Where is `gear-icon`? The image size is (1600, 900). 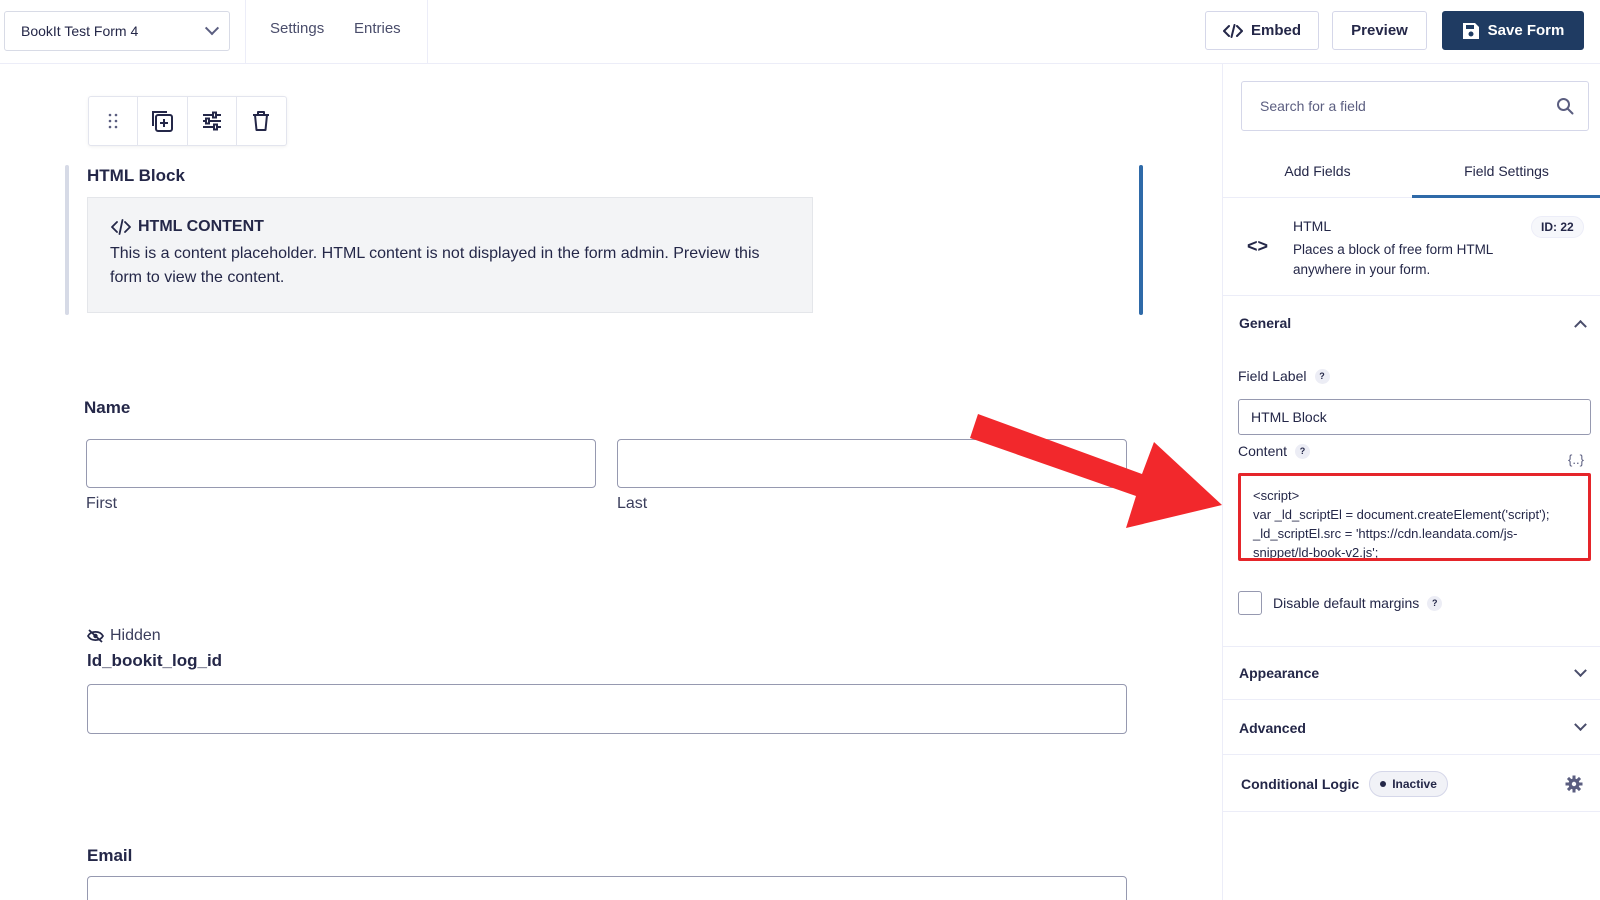 gear-icon is located at coordinates (1574, 784).